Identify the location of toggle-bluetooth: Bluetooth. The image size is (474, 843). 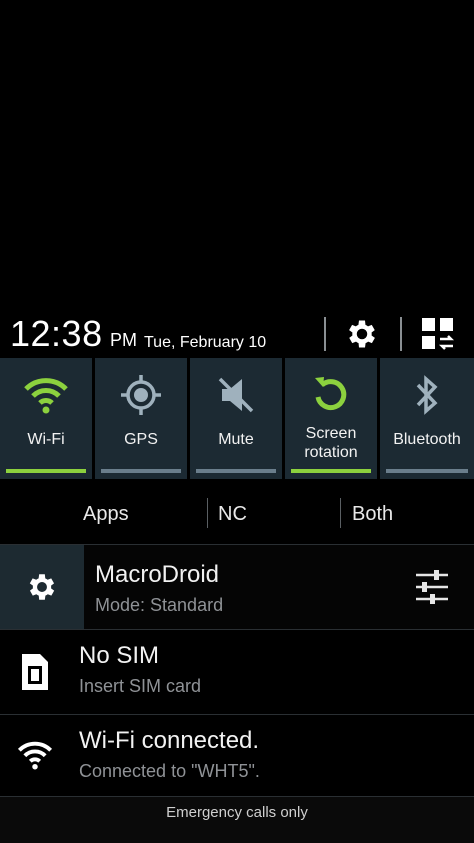
(427, 418).